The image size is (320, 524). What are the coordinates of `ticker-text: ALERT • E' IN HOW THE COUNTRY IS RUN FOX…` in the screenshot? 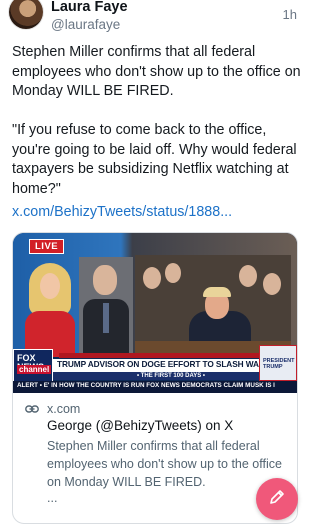 It's located at (146, 385).